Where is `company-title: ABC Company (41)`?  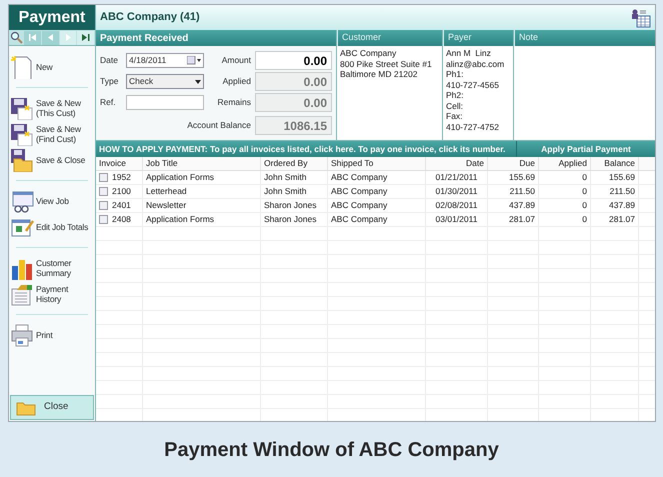 company-title: ABC Company (41) is located at coordinates (150, 18).